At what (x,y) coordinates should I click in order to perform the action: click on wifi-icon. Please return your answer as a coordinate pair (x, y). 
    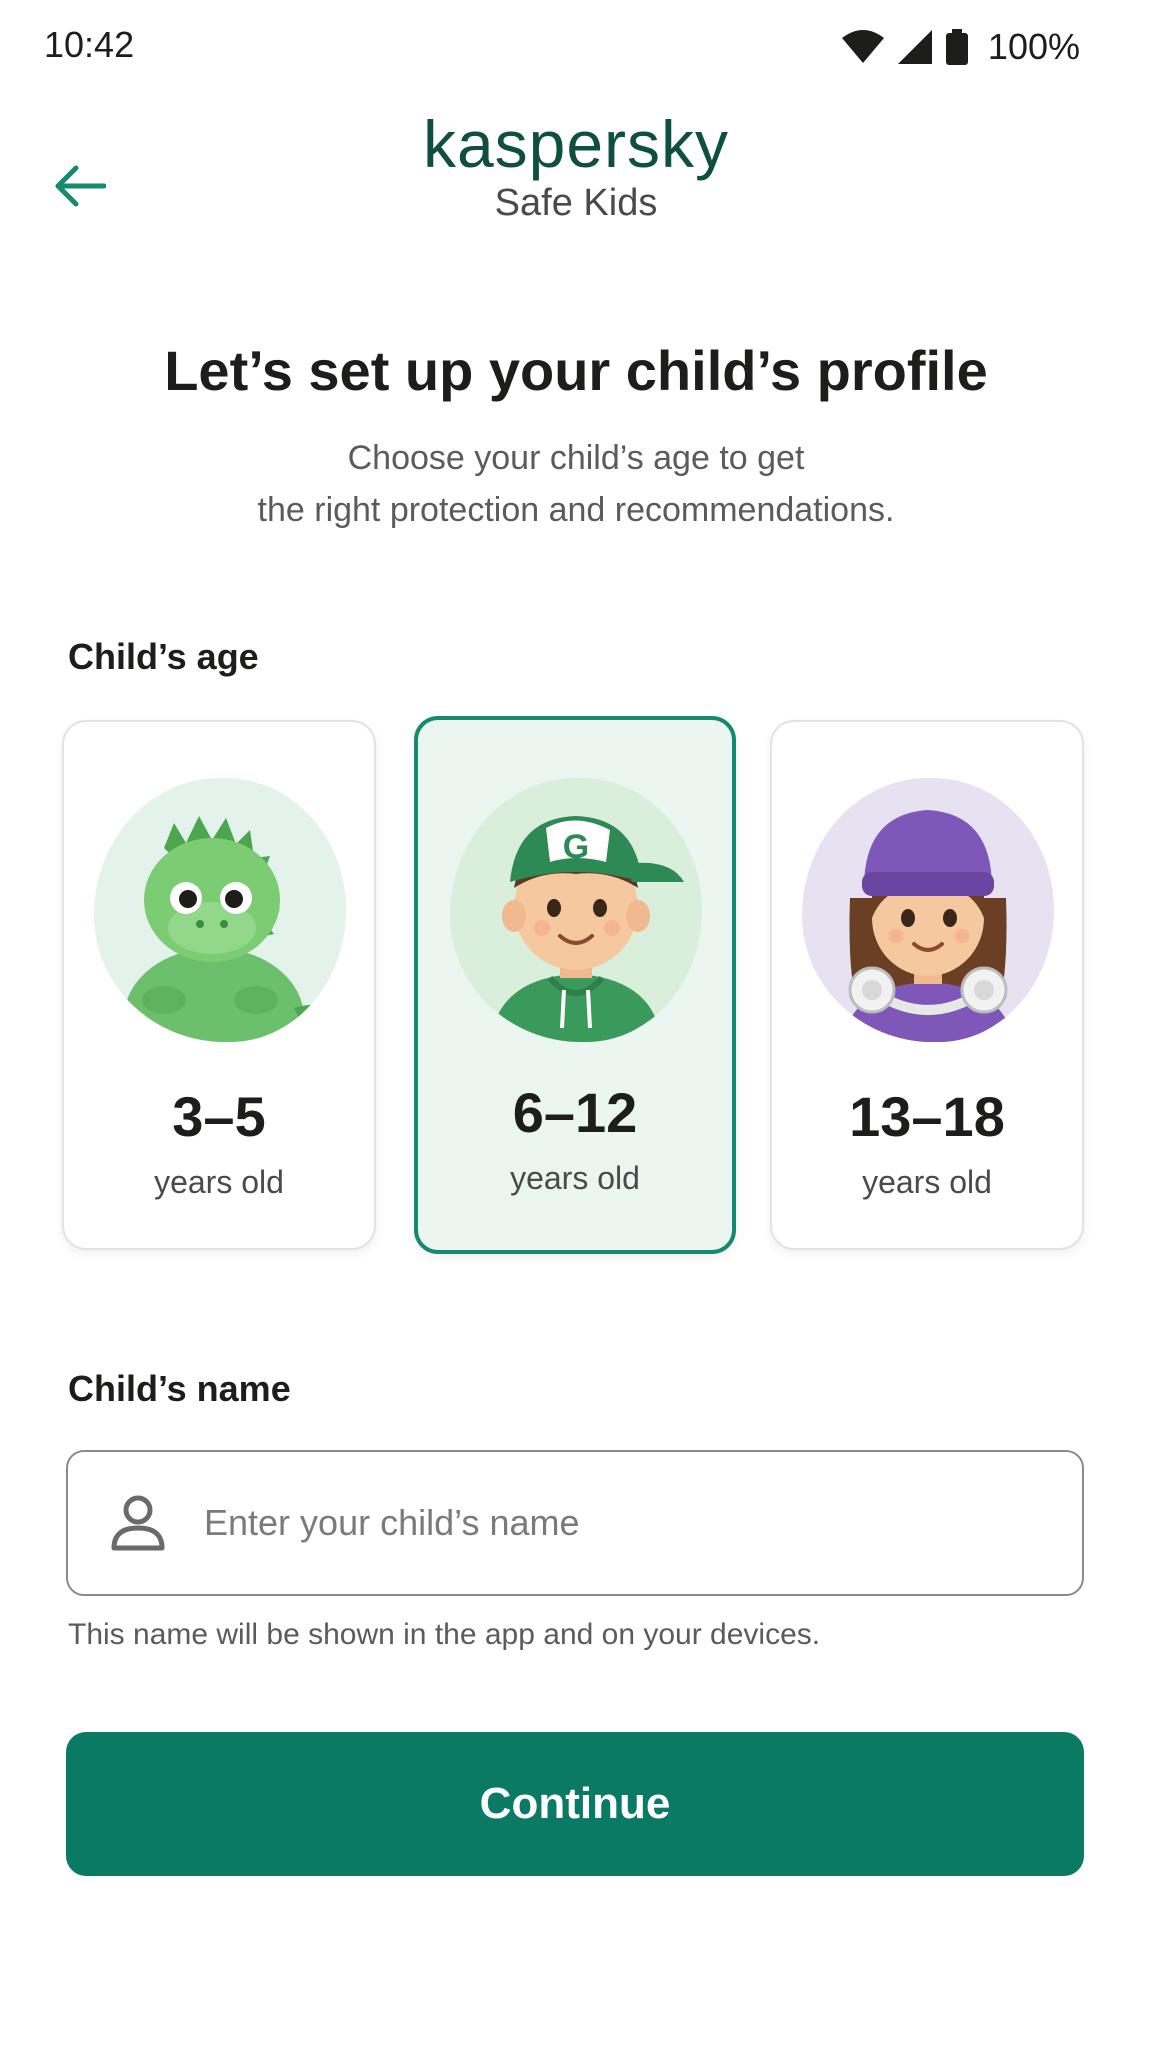
    Looking at the image, I should click on (862, 47).